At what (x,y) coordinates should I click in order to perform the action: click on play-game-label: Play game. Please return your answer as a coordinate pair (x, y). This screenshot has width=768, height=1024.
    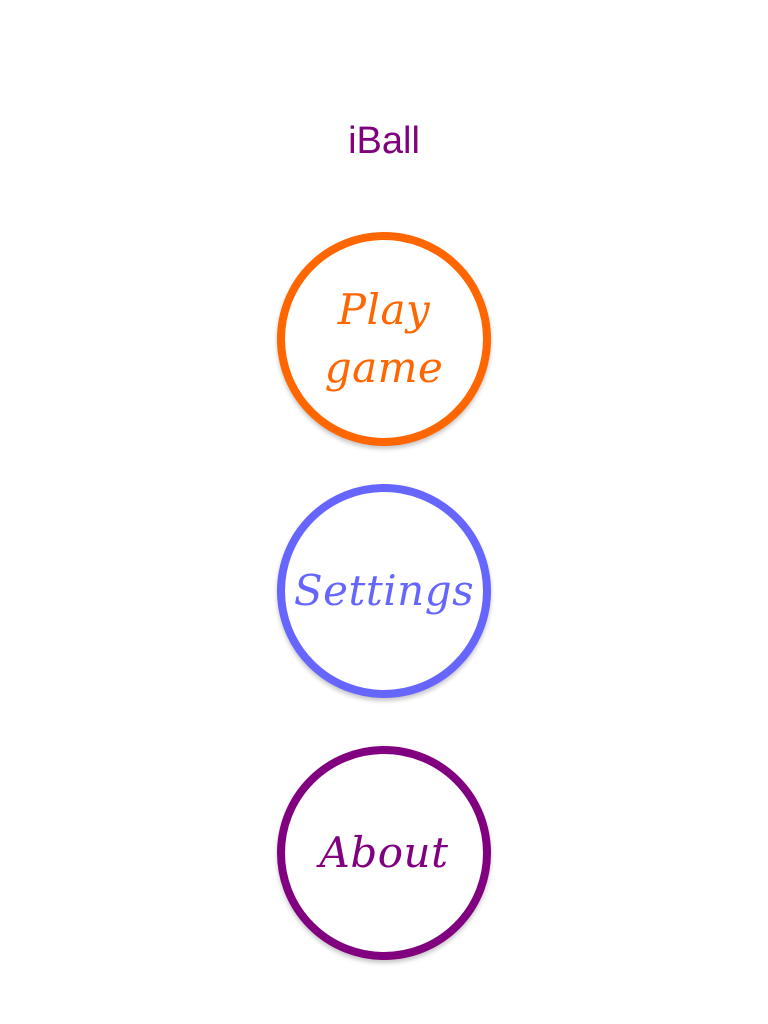
    Looking at the image, I should click on (384, 338).